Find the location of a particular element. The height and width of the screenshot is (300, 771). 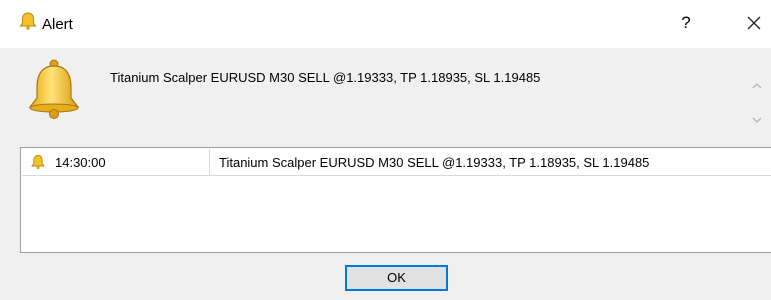

scroll-down-button is located at coordinates (757, 120).